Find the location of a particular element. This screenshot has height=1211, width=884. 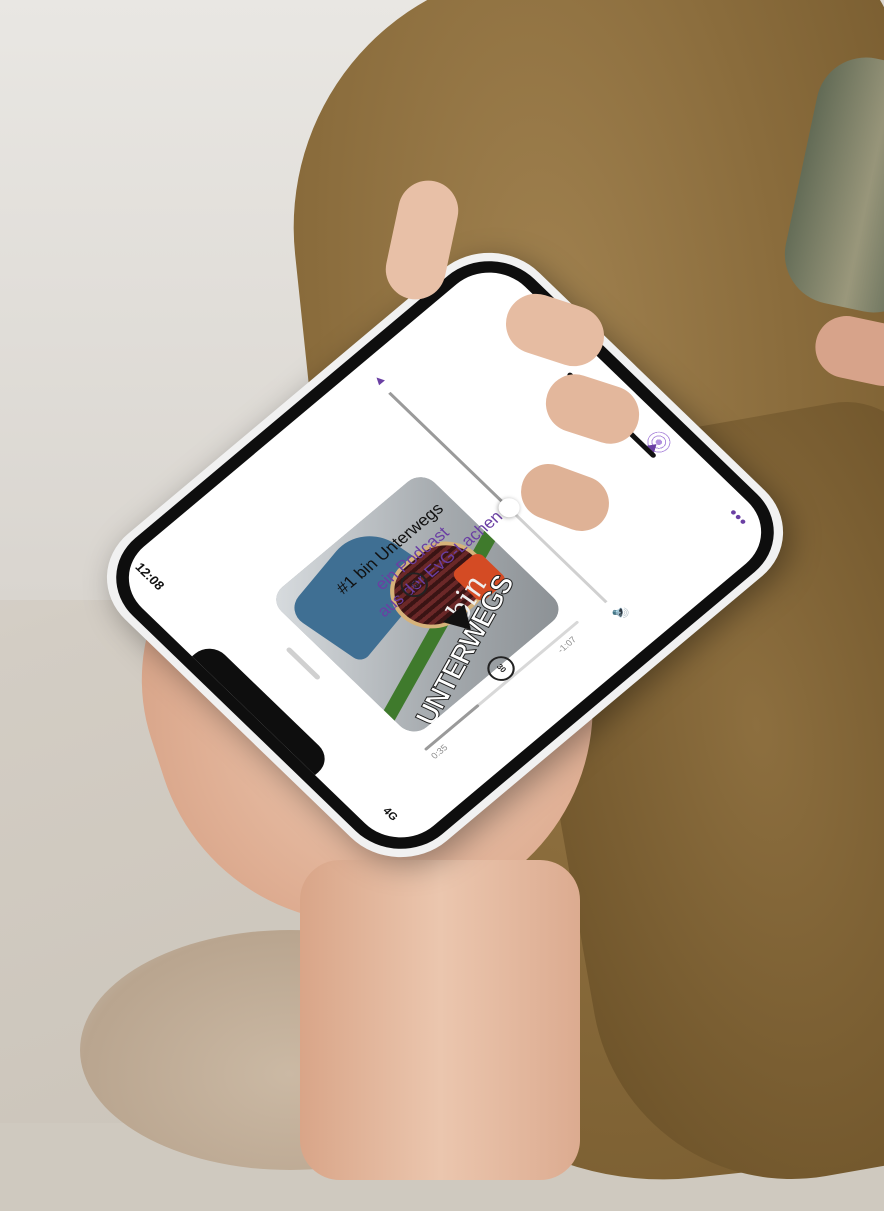

status-network: 4G is located at coordinates (390, 814).